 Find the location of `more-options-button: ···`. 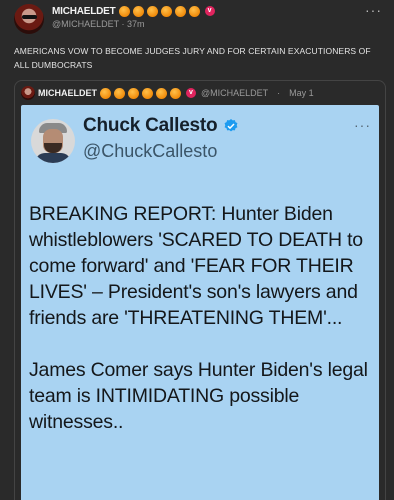

more-options-button: ··· is located at coordinates (373, 10).